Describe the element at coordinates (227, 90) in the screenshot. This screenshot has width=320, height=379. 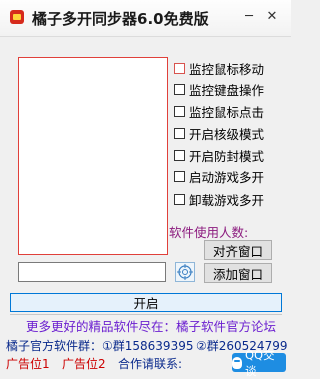
I see `option-label: 监控键盘操作` at that location.